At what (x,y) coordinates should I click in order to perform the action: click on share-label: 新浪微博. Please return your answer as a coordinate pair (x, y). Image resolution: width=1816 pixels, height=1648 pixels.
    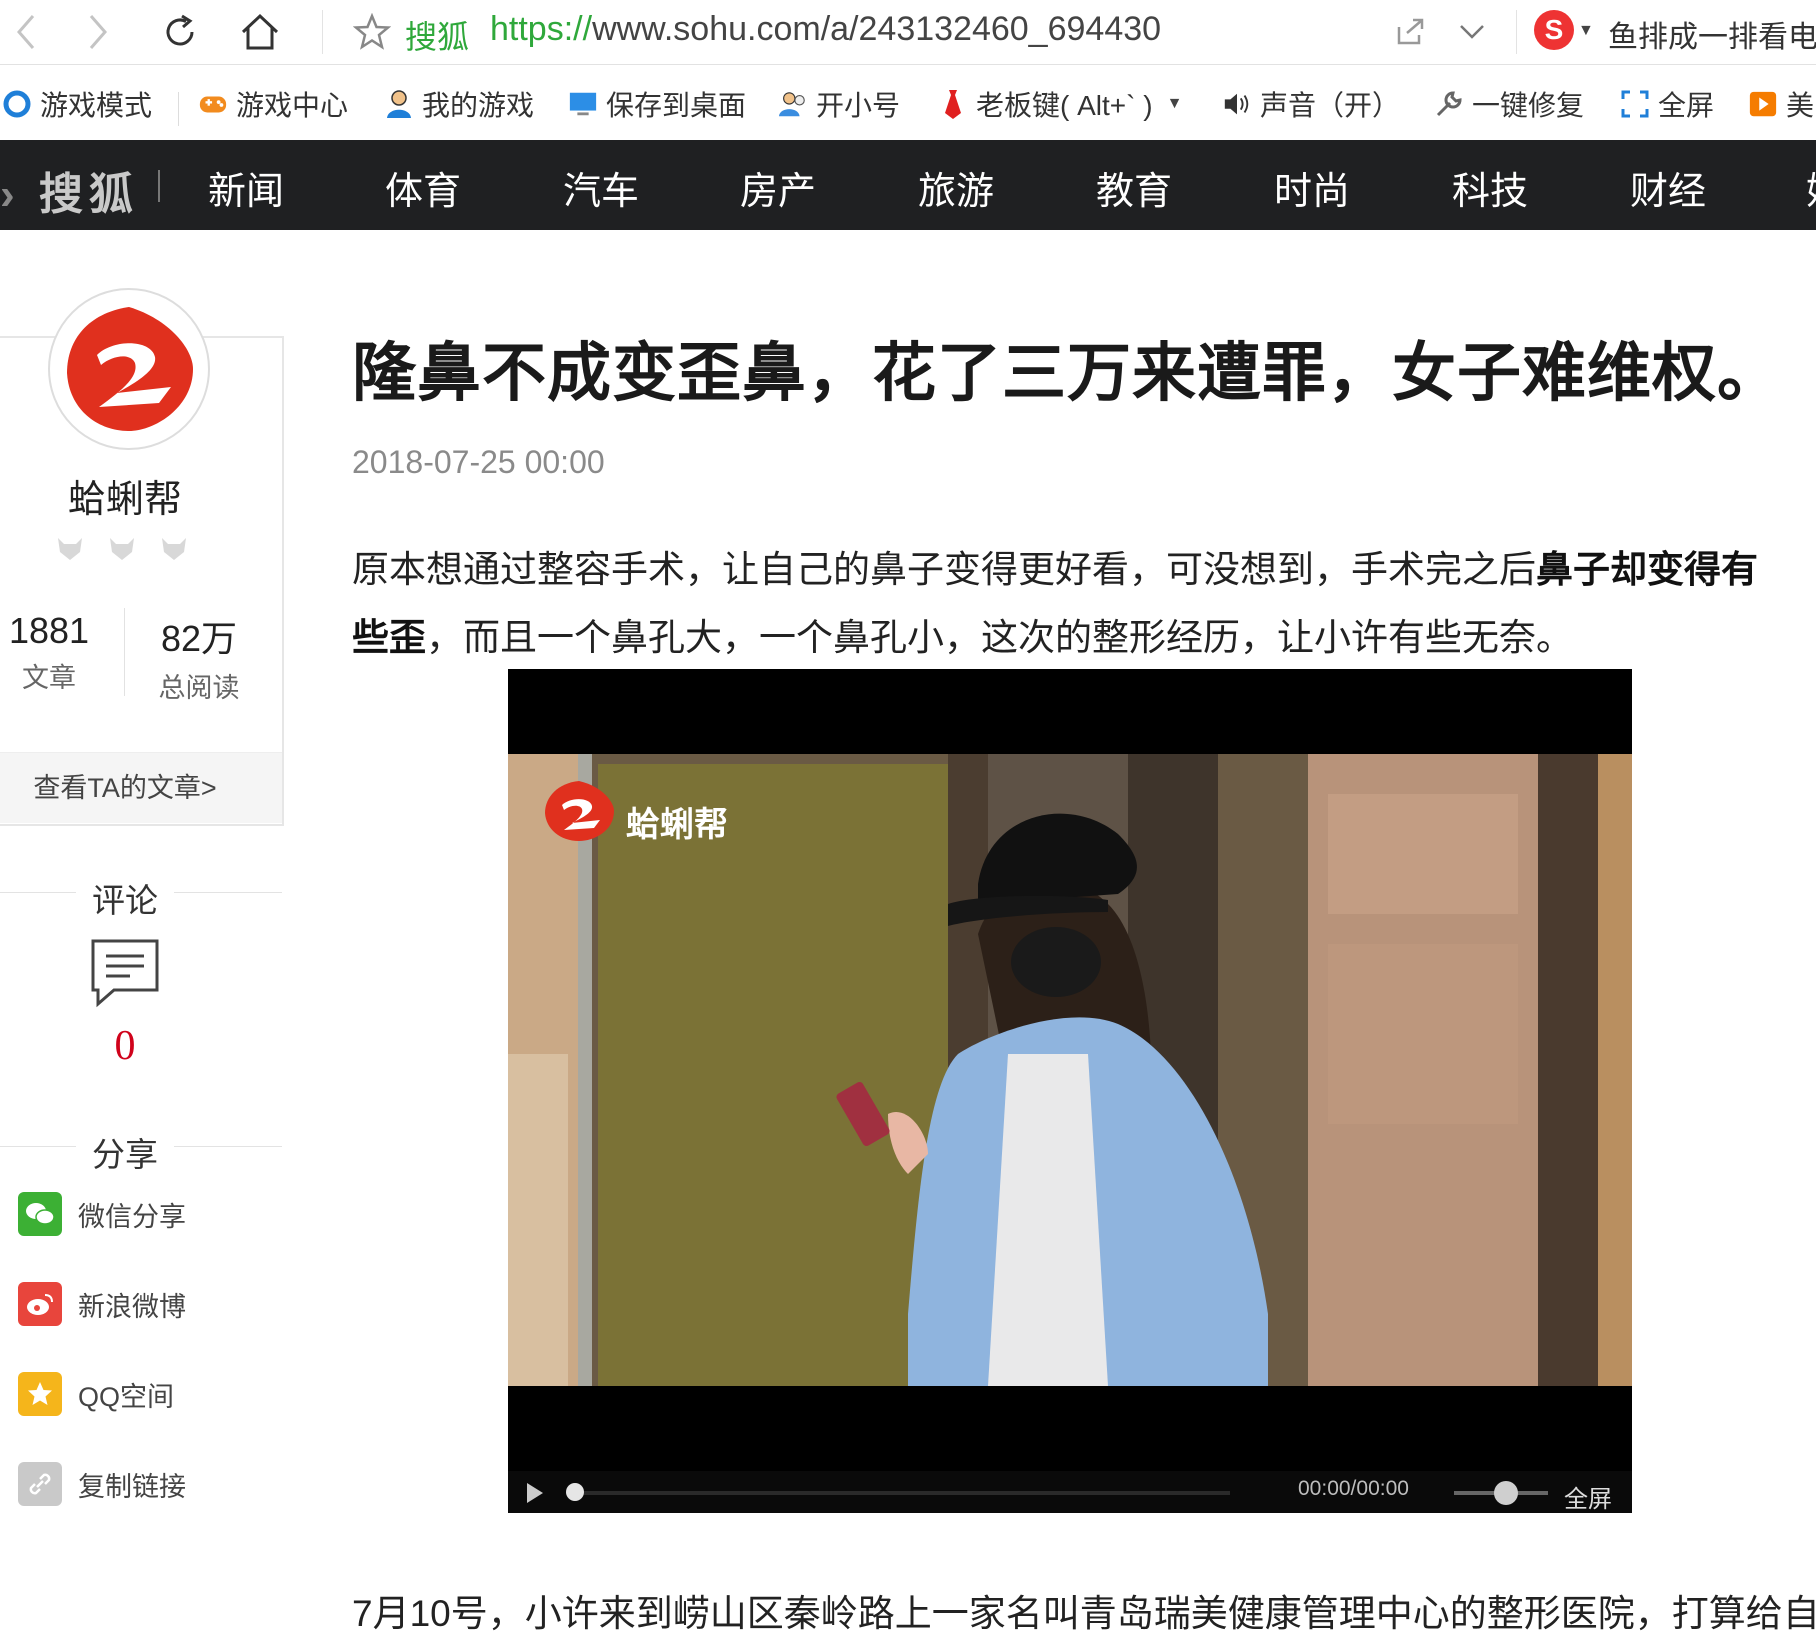
    Looking at the image, I should click on (132, 1306).